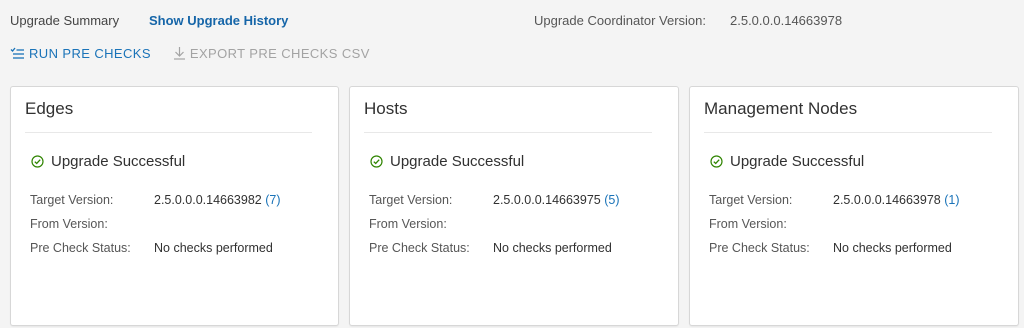 The height and width of the screenshot is (328, 1024). I want to click on page-title: Upgrade Summary, so click(65, 20).